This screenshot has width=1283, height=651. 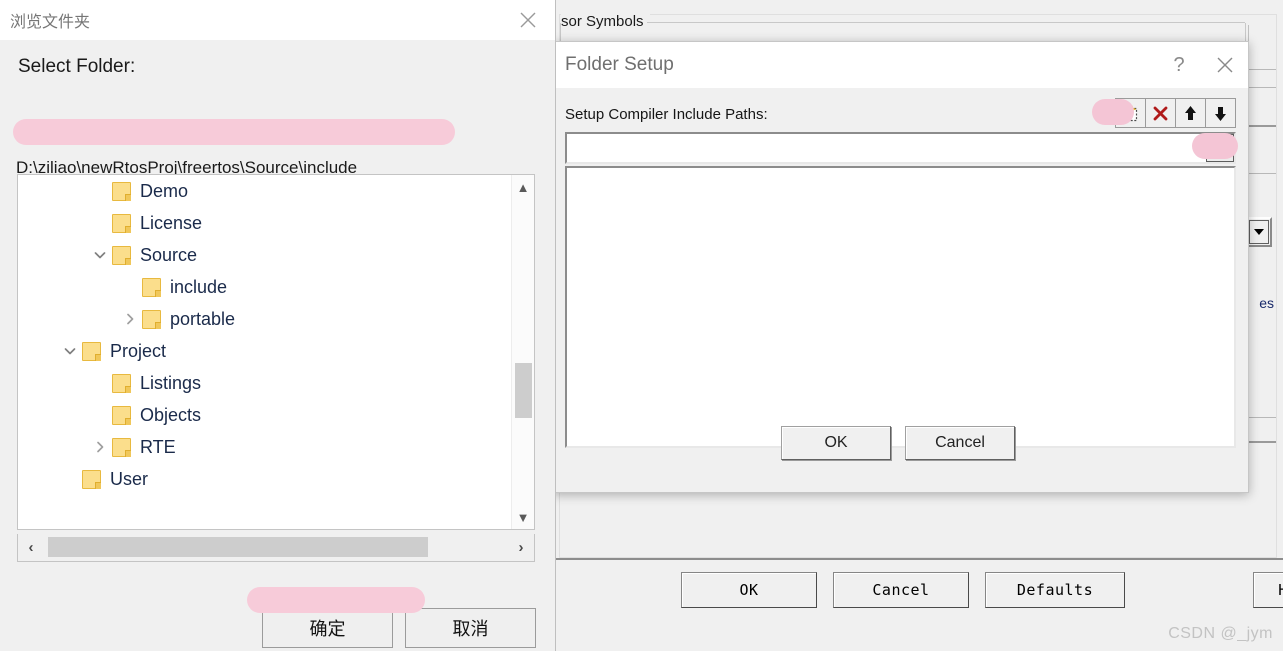 What do you see at coordinates (1179, 65) in the screenshot?
I see `question-mark-icon: ?` at bounding box center [1179, 65].